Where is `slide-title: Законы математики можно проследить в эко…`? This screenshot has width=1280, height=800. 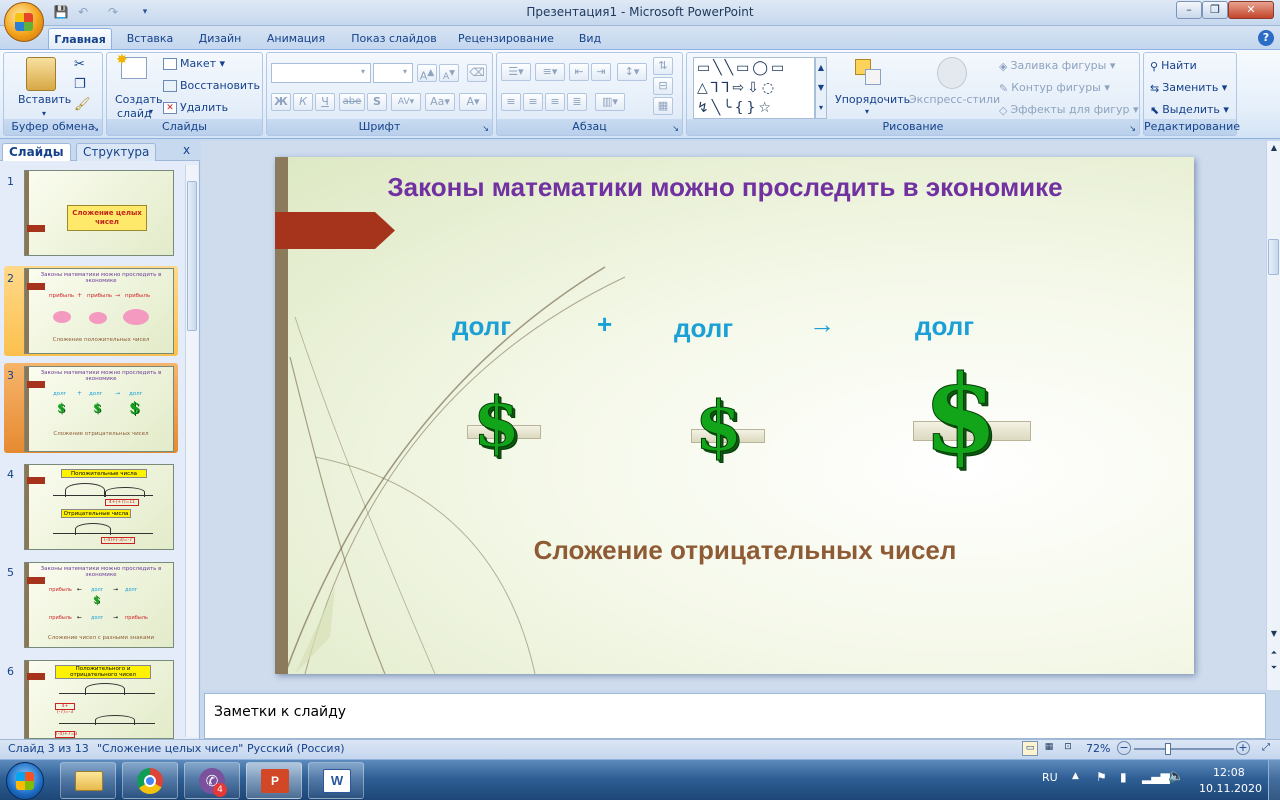
slide-title: Законы математики можно проследить в эко… is located at coordinates (725, 187).